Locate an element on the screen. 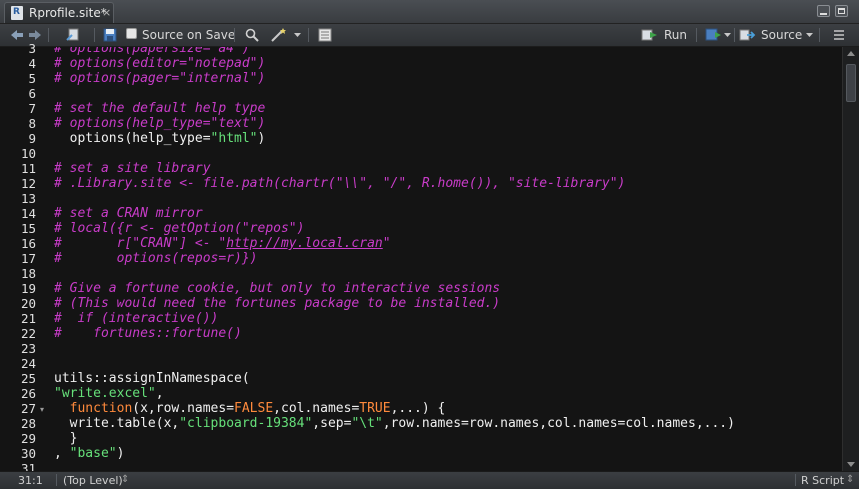 This screenshot has height=489, width=859. code-token: # options(help_type="text") is located at coordinates (160, 123).